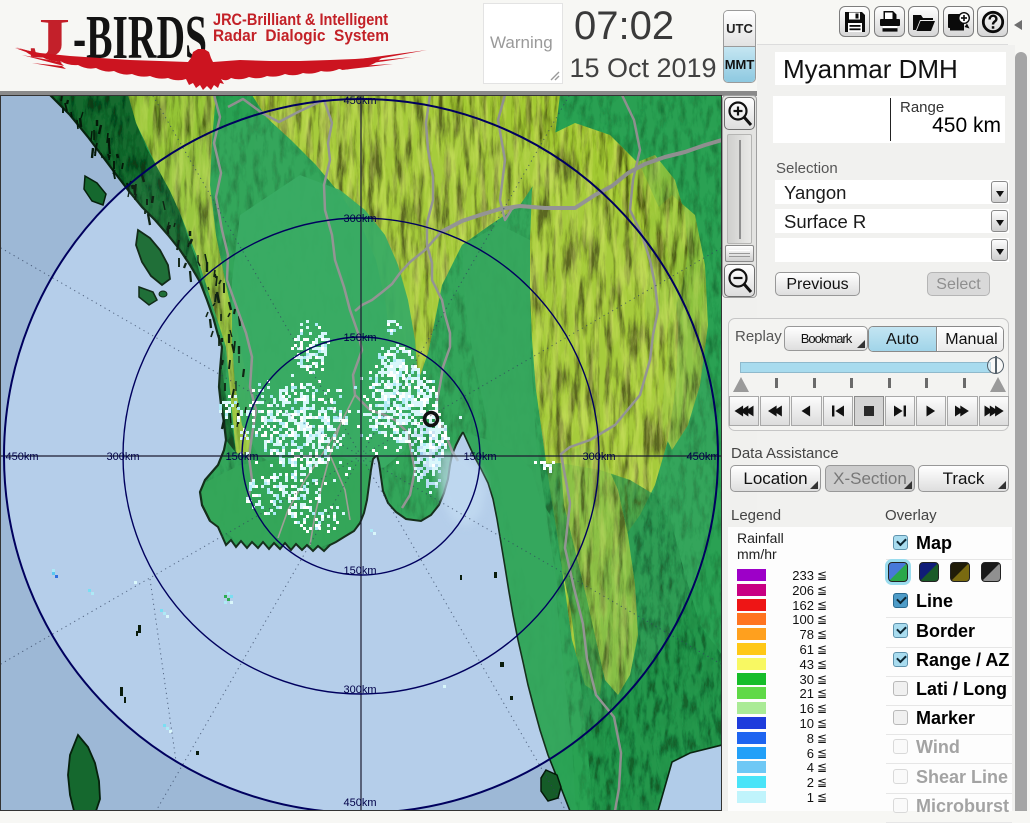 This screenshot has height=823, width=1030. What do you see at coordinates (301, 36) in the screenshot?
I see `svg-text: Radar Dialogic System` at bounding box center [301, 36].